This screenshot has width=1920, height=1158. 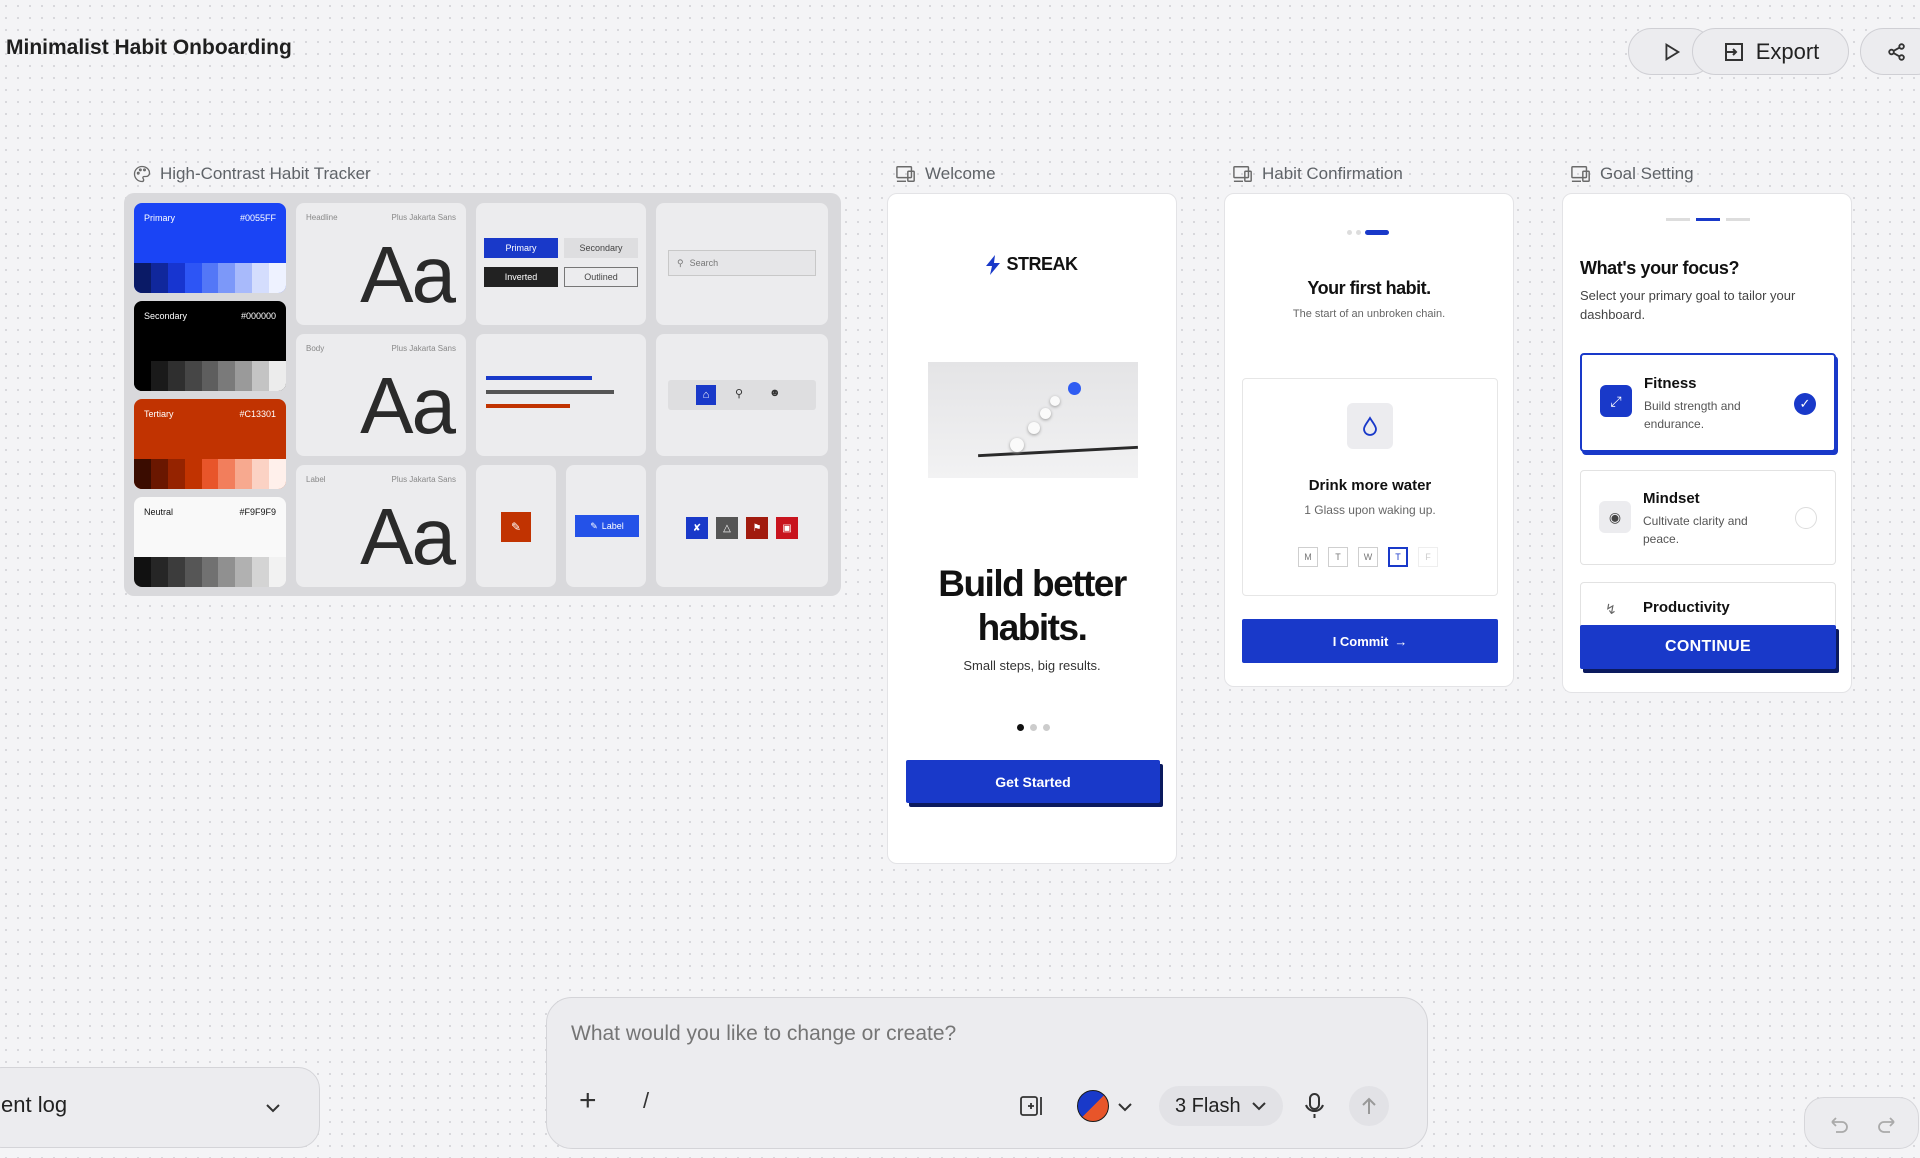 What do you see at coordinates (1093, 1106) in the screenshot?
I see `theme-color-icon` at bounding box center [1093, 1106].